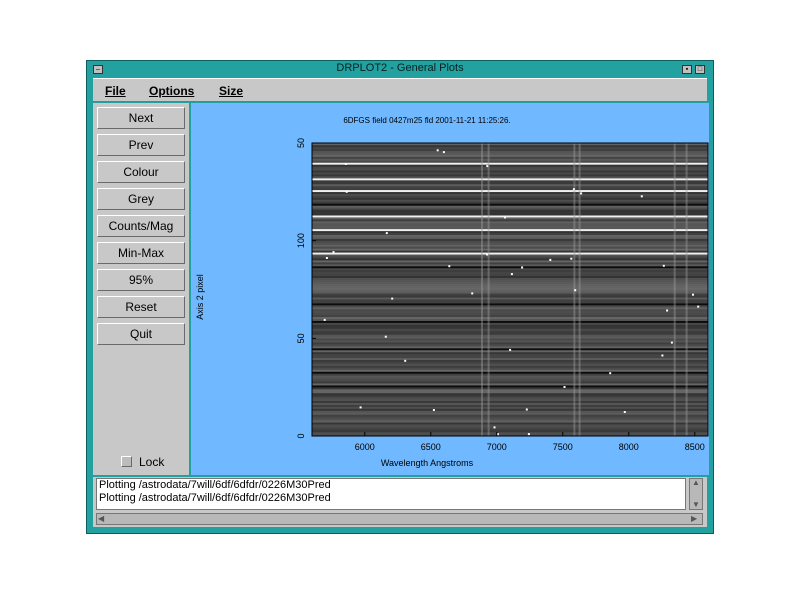  What do you see at coordinates (141, 253) in the screenshot?
I see `min-max-button: Min-Max` at bounding box center [141, 253].